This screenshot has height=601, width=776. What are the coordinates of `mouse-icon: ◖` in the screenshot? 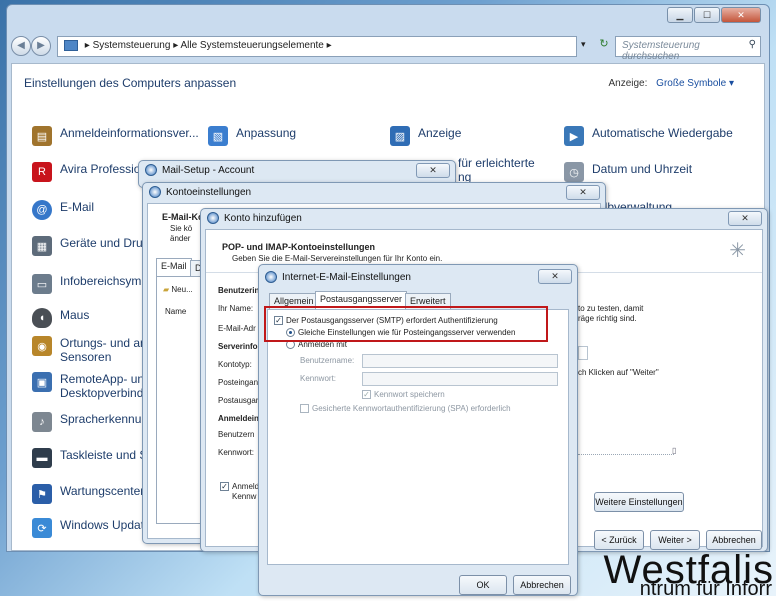 It's located at (42, 318).